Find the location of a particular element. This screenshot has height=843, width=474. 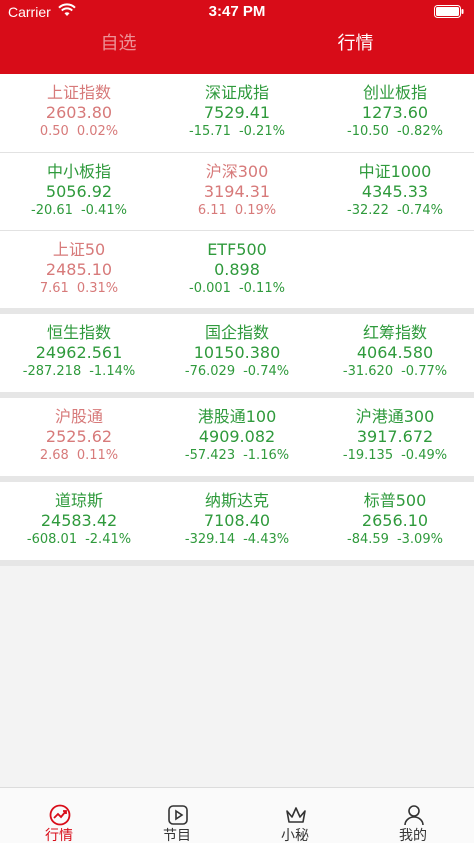

index-price: 7529.41 is located at coordinates (237, 112).